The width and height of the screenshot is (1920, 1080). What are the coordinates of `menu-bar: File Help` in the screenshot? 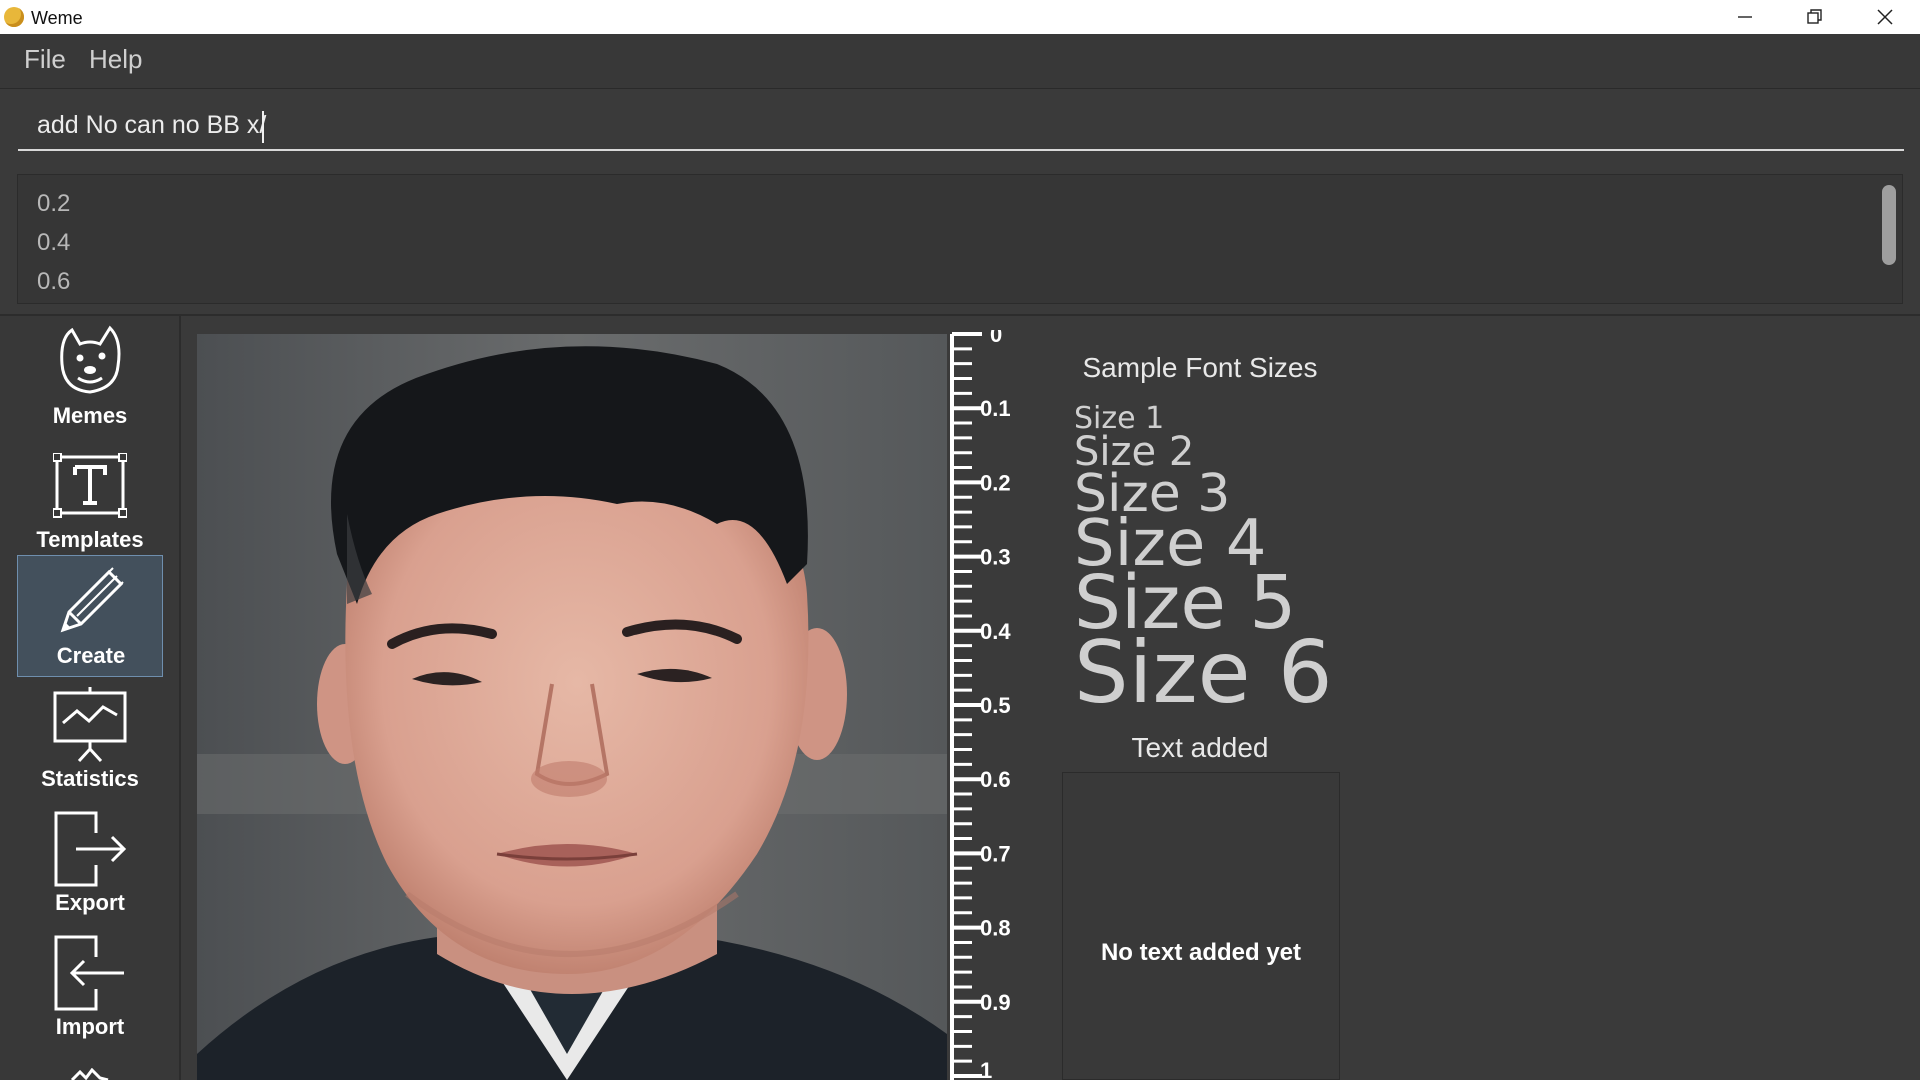 It's located at (960, 61).